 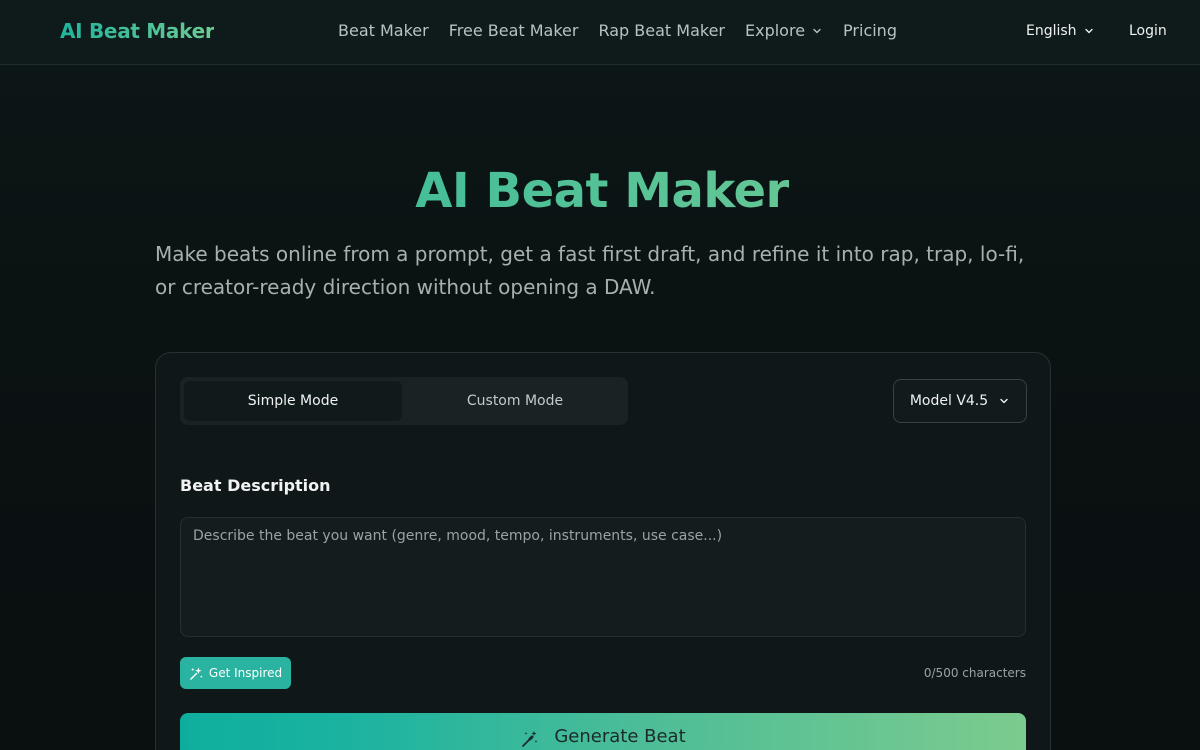 I want to click on nav-item-label: Beat Maker, so click(x=383, y=30).